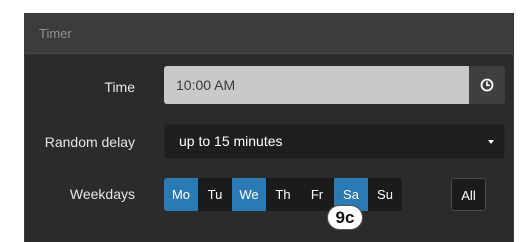 The width and height of the screenshot is (528, 242). What do you see at coordinates (249, 194) in the screenshot?
I see `day-wednesday: We` at bounding box center [249, 194].